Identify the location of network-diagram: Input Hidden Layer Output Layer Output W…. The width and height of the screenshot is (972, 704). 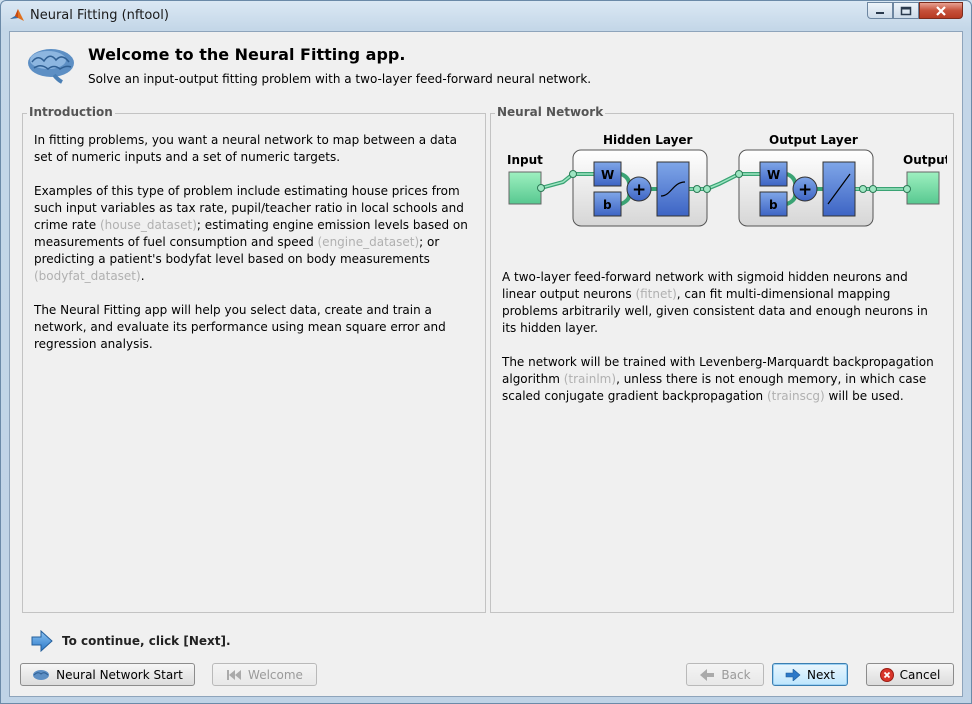
(727, 180).